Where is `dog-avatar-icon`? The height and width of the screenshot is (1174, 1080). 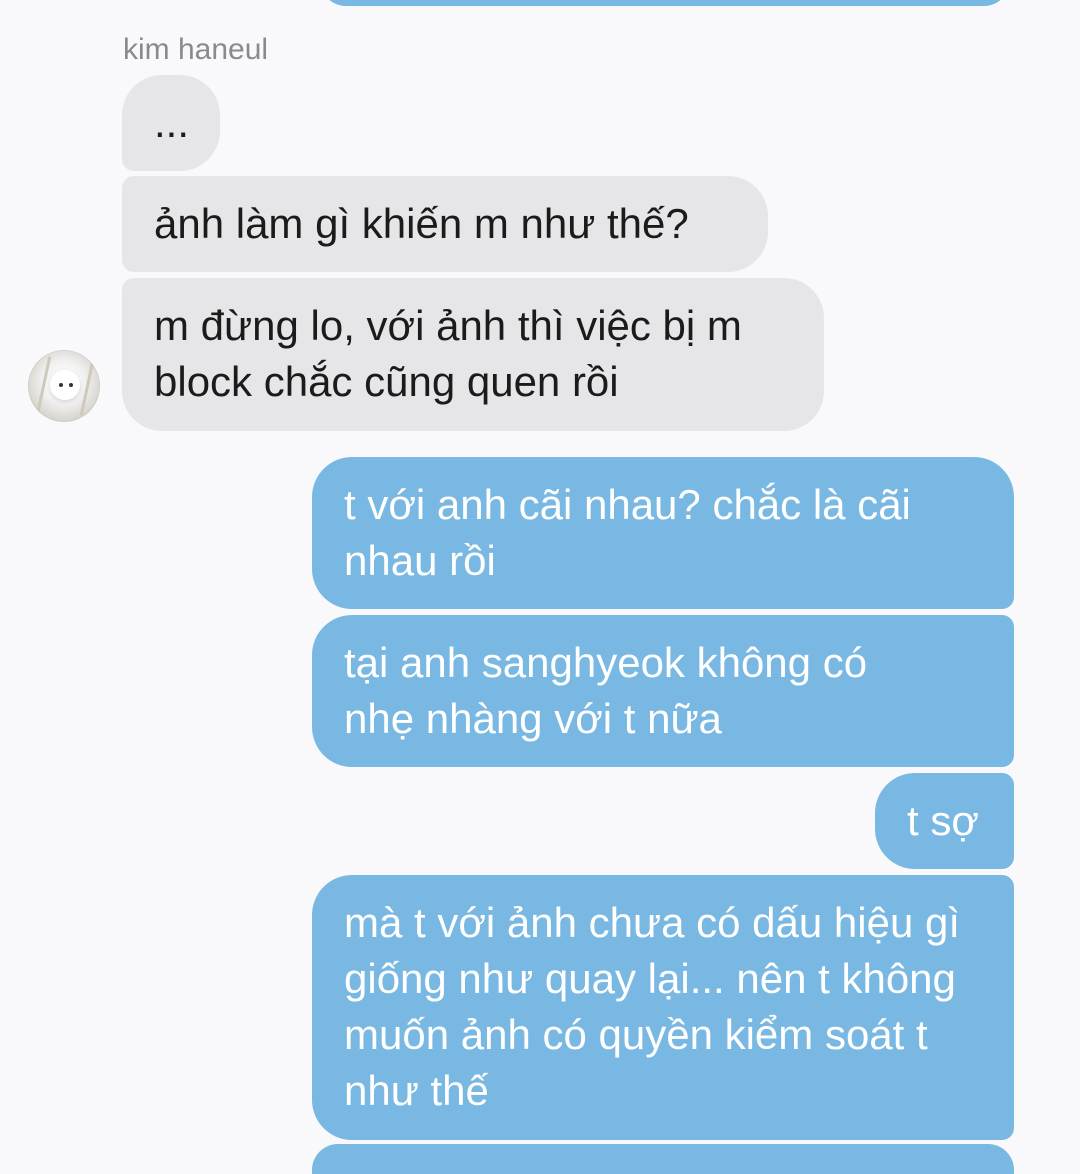 dog-avatar-icon is located at coordinates (65, 385).